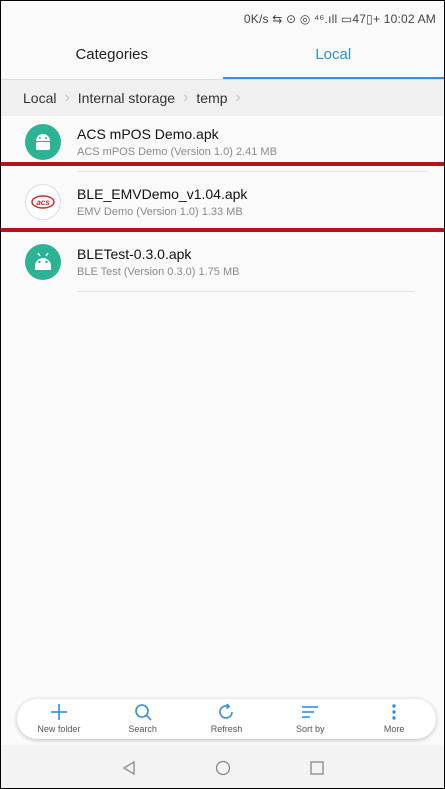 This screenshot has height=789, width=445. I want to click on more-label: More, so click(394, 729).